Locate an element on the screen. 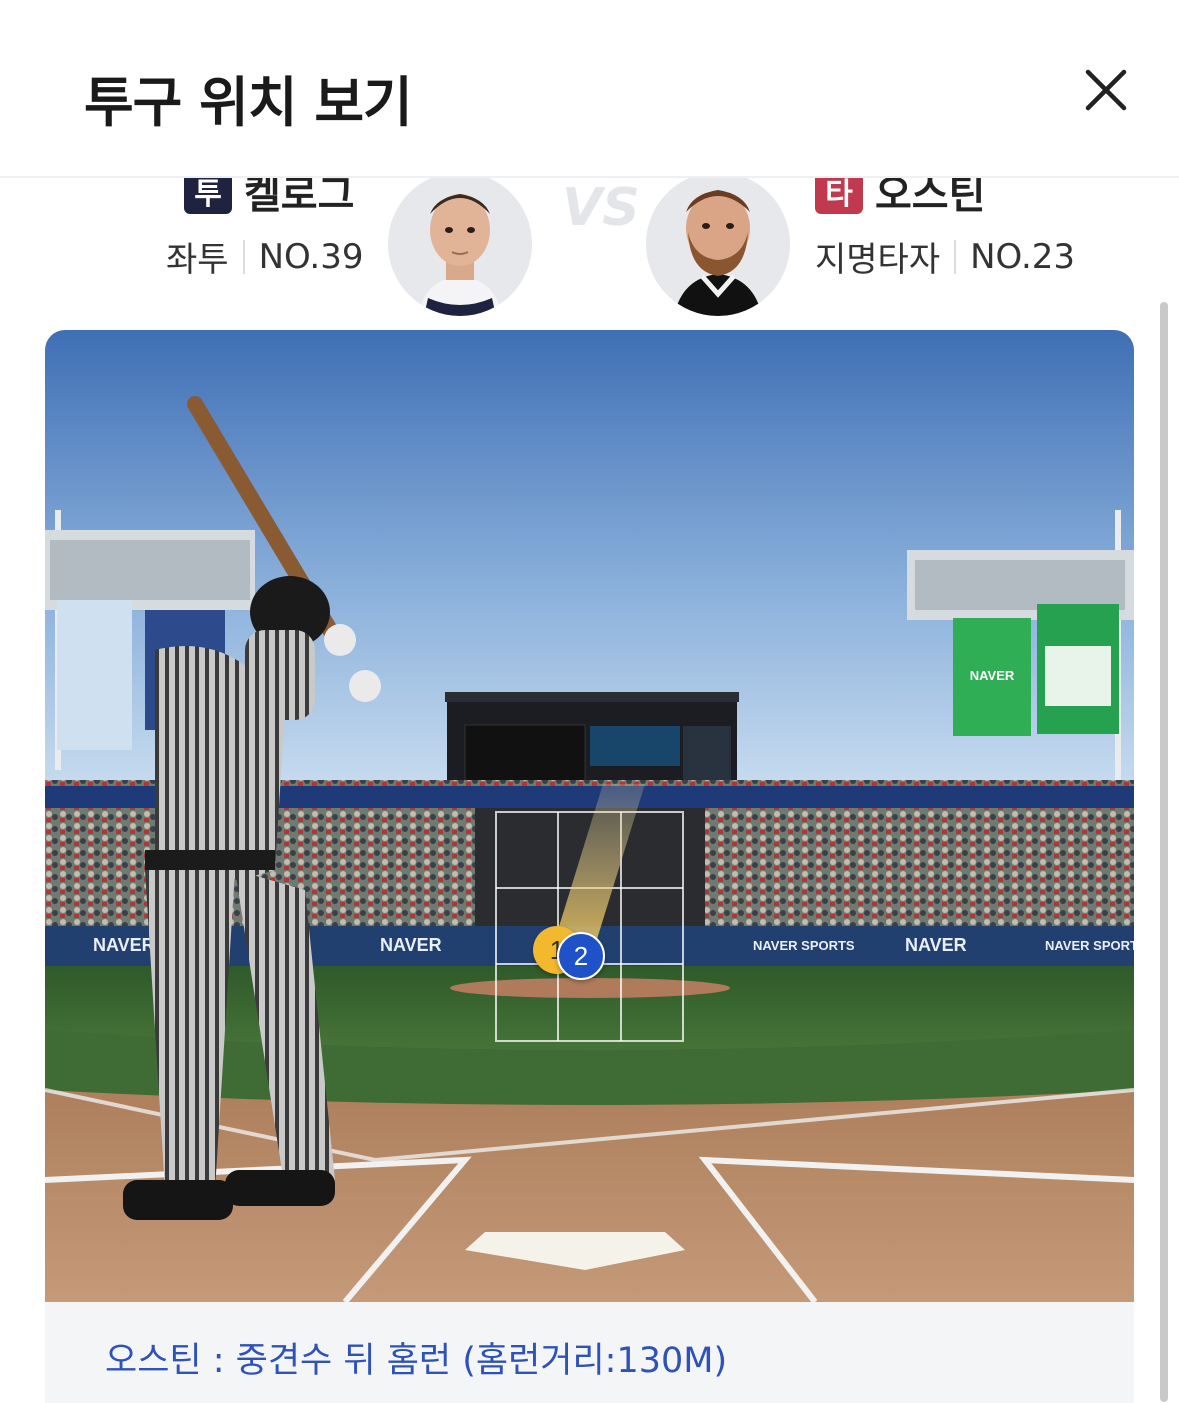  result-caption: 오스틴 : 중견수 뒤 홈런 (홈런거리:130M) is located at coordinates (416, 1361).